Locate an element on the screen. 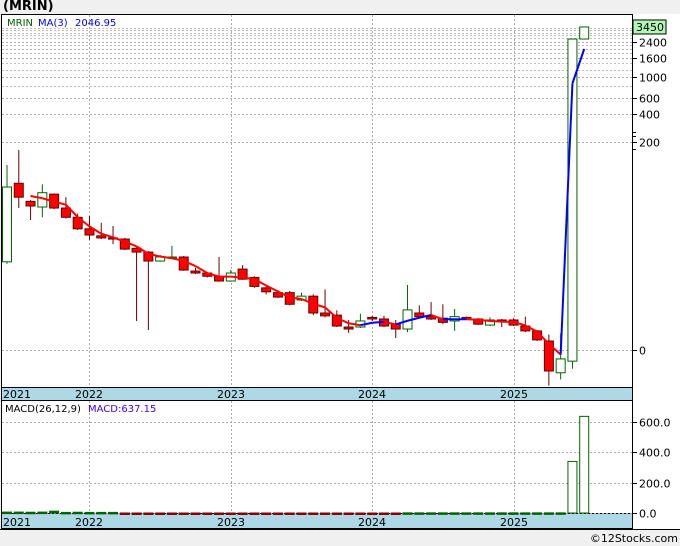 This screenshot has width=680, height=546. macd-tick-label: 0.0 is located at coordinates (648, 514).